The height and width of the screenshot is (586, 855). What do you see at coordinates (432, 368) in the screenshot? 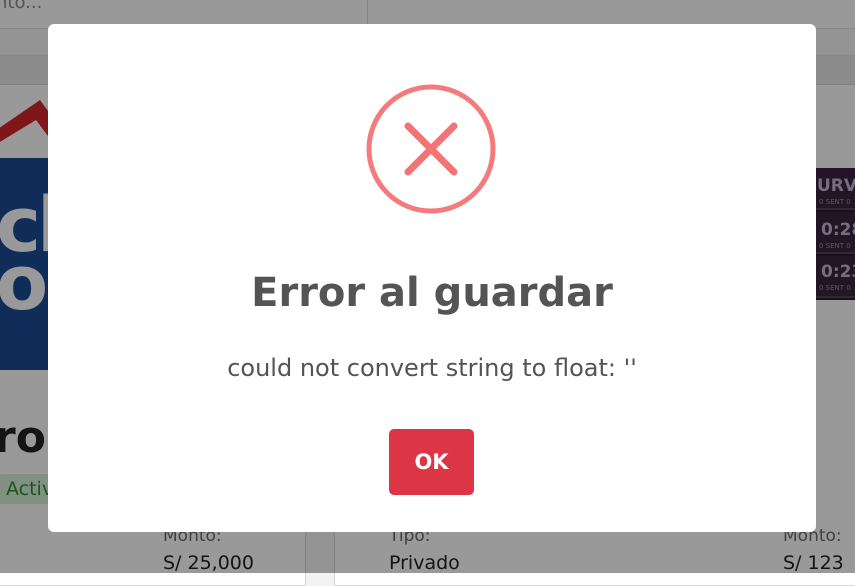
I see `dialog-message: could not convert string to float: ''` at bounding box center [432, 368].